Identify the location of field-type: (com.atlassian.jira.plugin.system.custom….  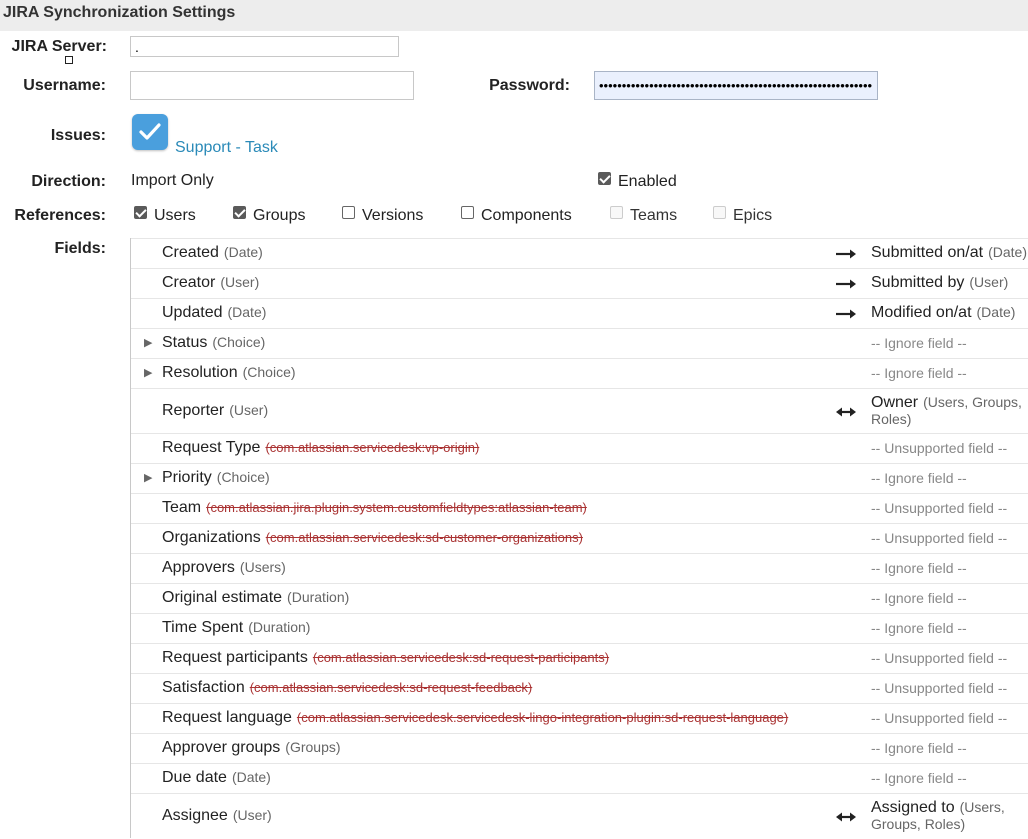
(396, 507).